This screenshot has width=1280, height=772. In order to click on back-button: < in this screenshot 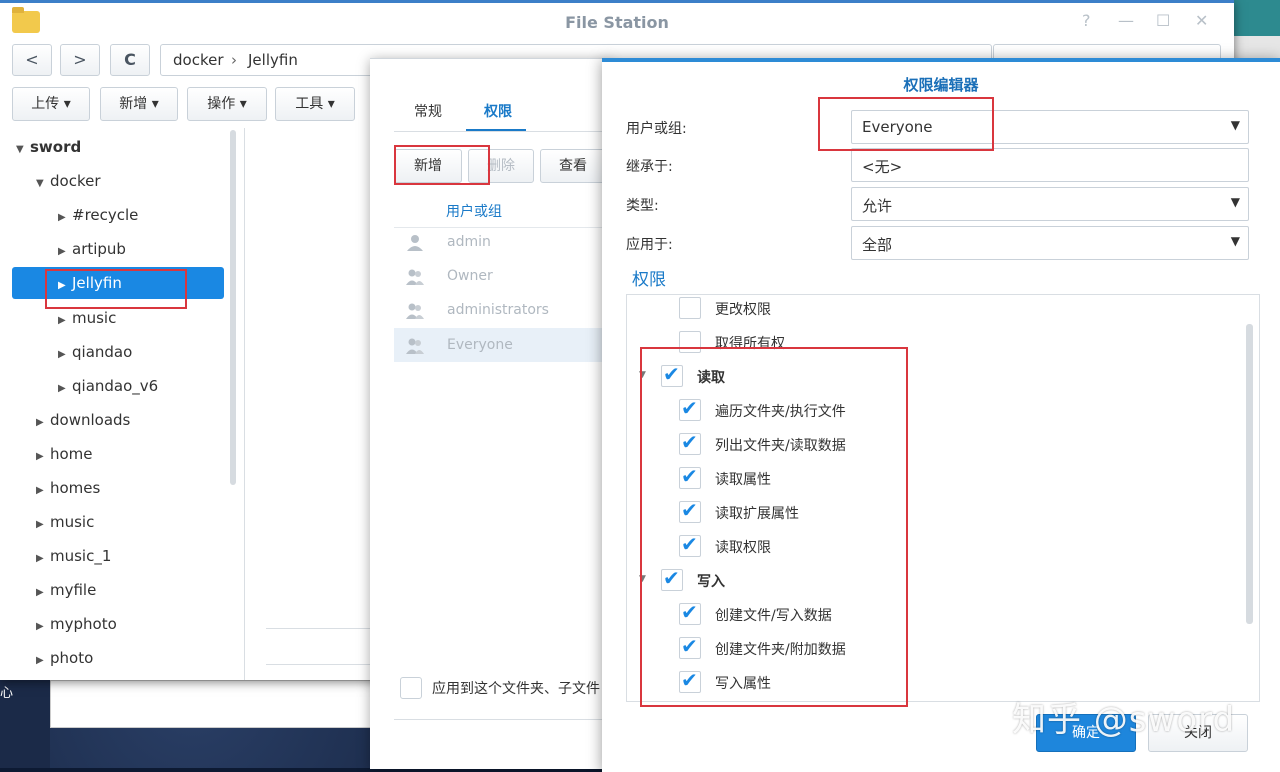, I will do `click(32, 60)`.